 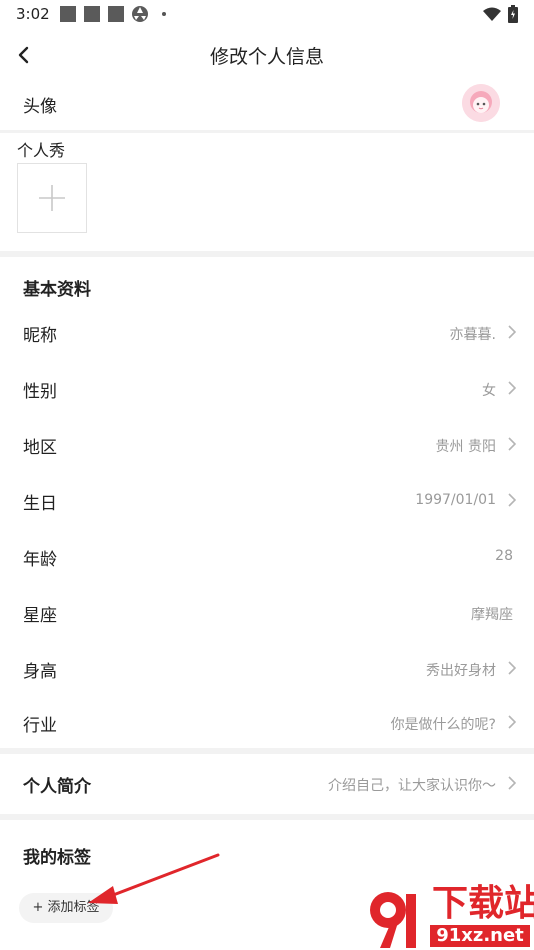 I want to click on watermark-logo-icon, so click(x=393, y=920).